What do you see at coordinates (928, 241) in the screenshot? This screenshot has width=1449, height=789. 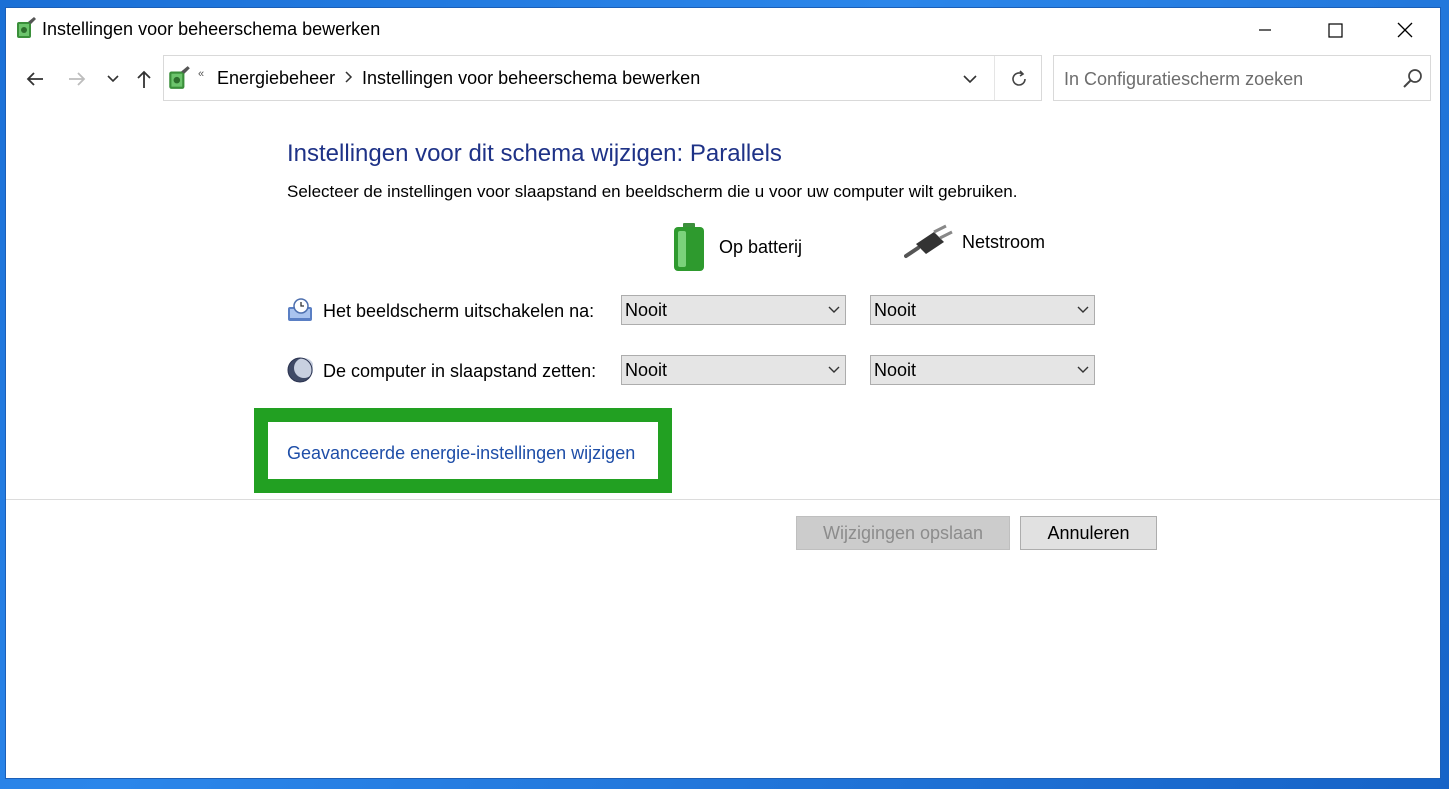 I see `power-plug-icon` at bounding box center [928, 241].